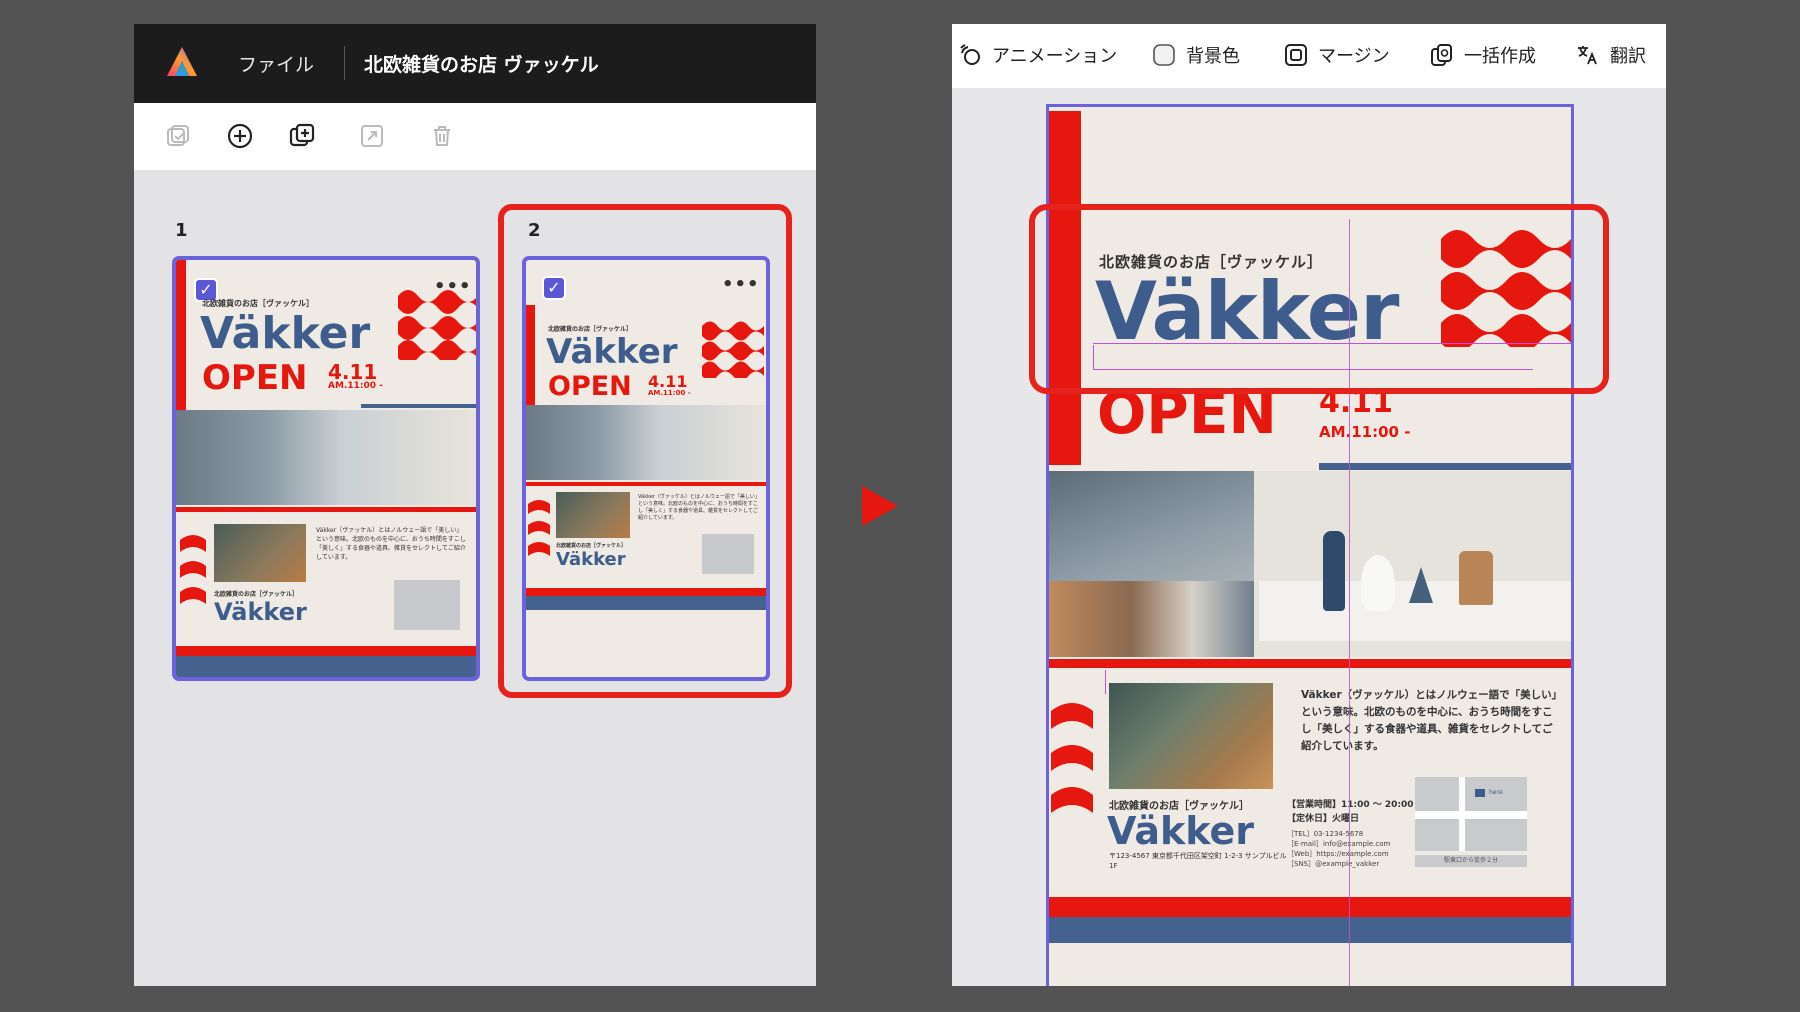 This screenshot has height=1012, width=1800. Describe the element at coordinates (1151, 526) in the screenshot. I see `sofa-photo` at that location.